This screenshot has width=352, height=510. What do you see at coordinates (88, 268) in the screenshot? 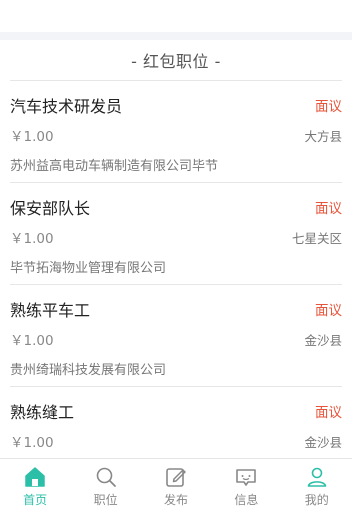
I see `company-name: 毕节拓海物业管理有限公司` at bounding box center [88, 268].